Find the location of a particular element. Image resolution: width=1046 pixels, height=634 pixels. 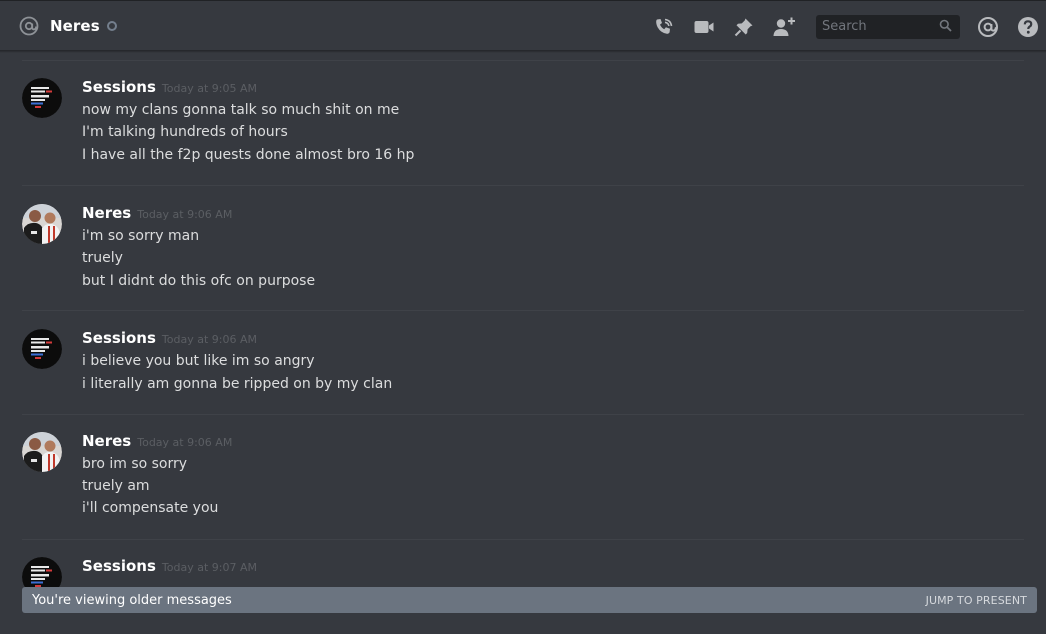

video-icon is located at coordinates (704, 27).